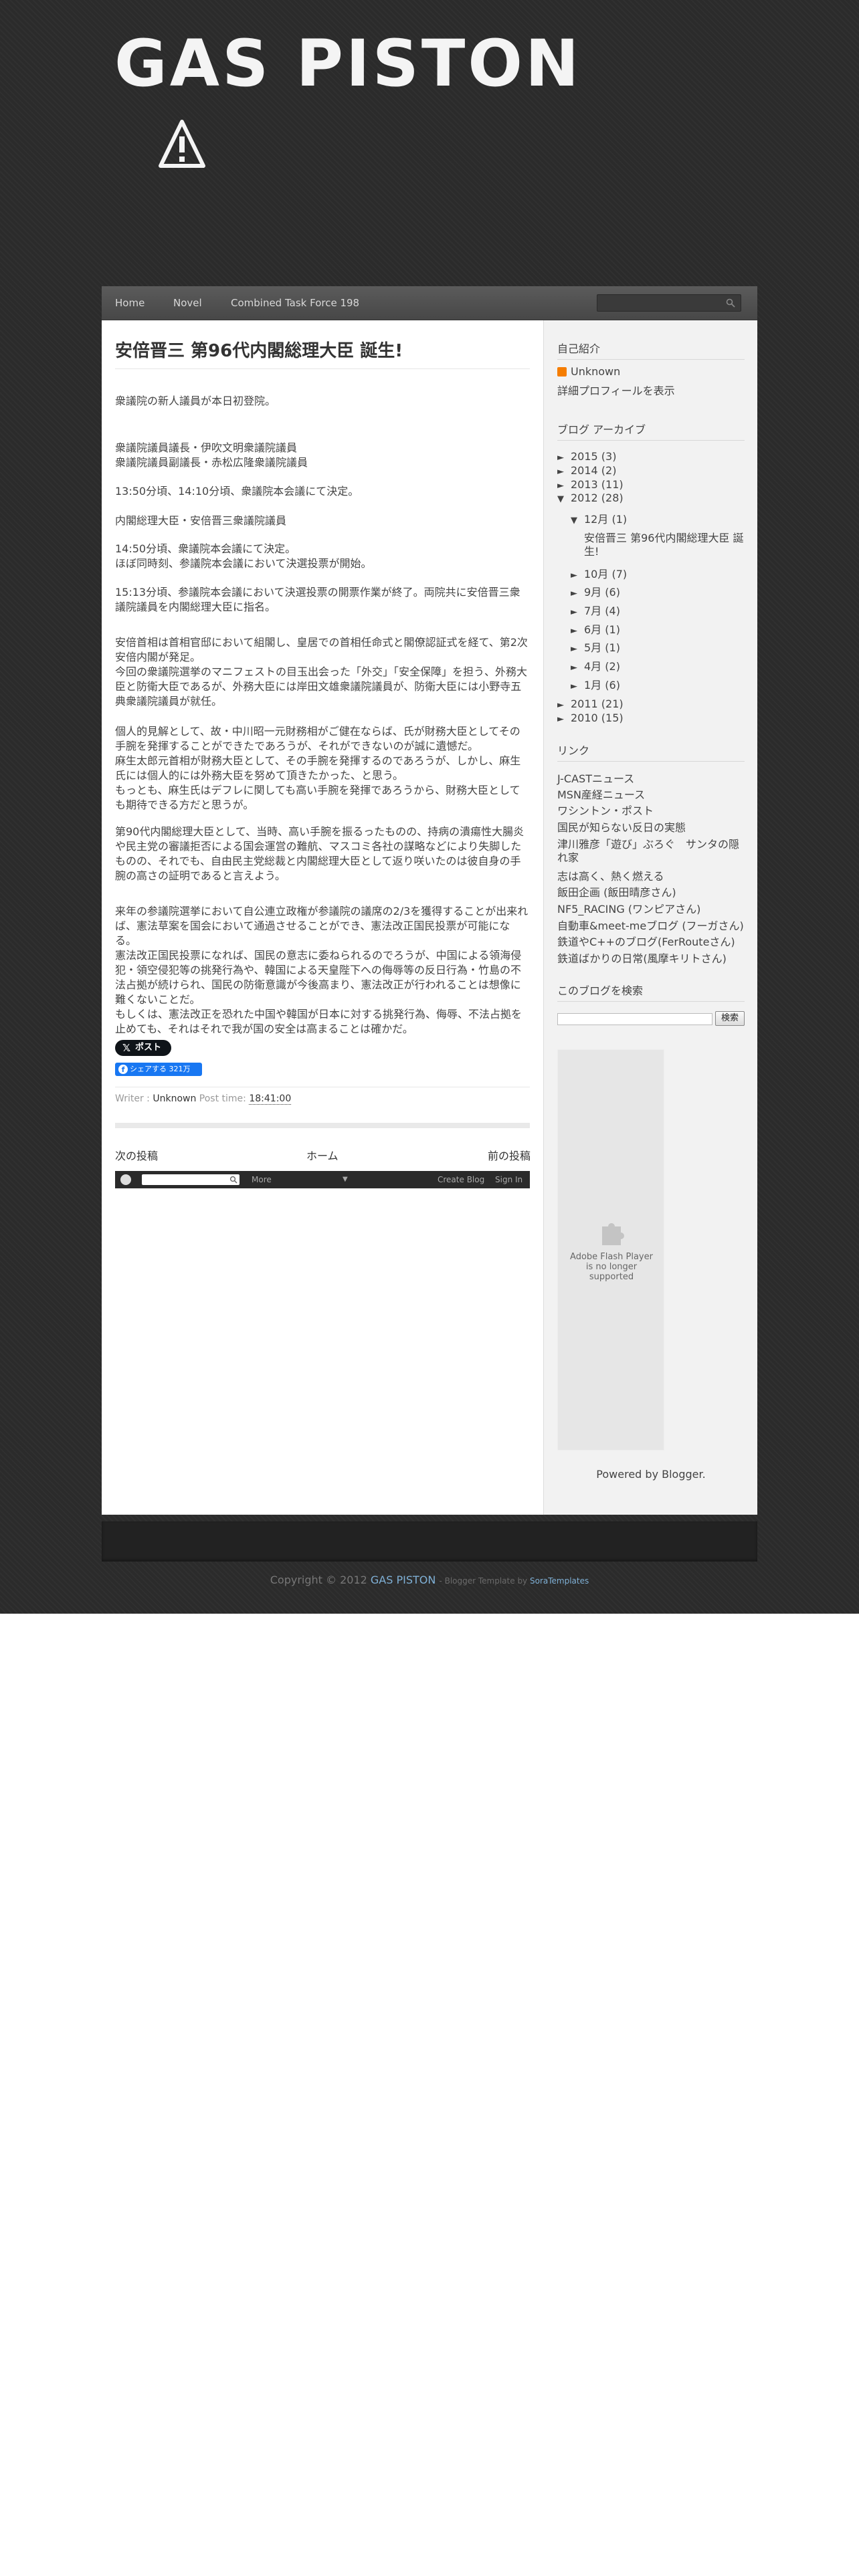 This screenshot has width=859, height=2576. I want to click on blogger-logo-icon, so click(125, 1179).